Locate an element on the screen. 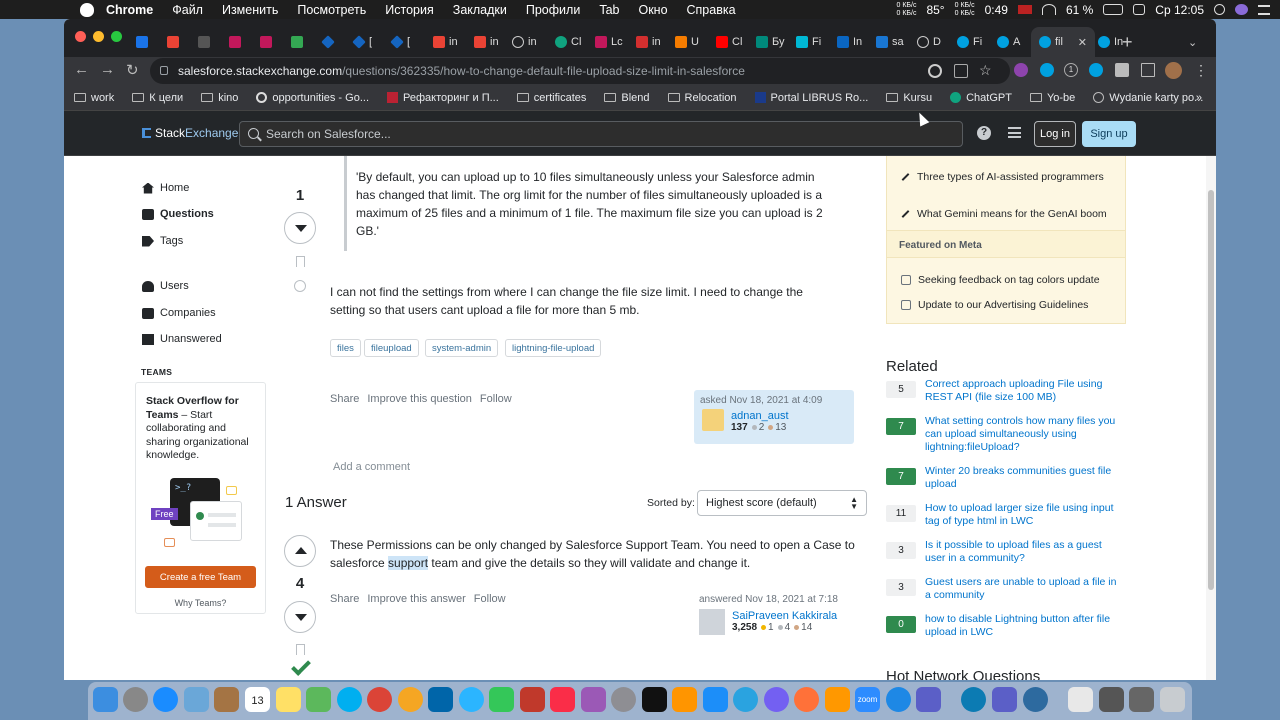 The image size is (1280, 720). notification-center-icon is located at coordinates (1264, 9).